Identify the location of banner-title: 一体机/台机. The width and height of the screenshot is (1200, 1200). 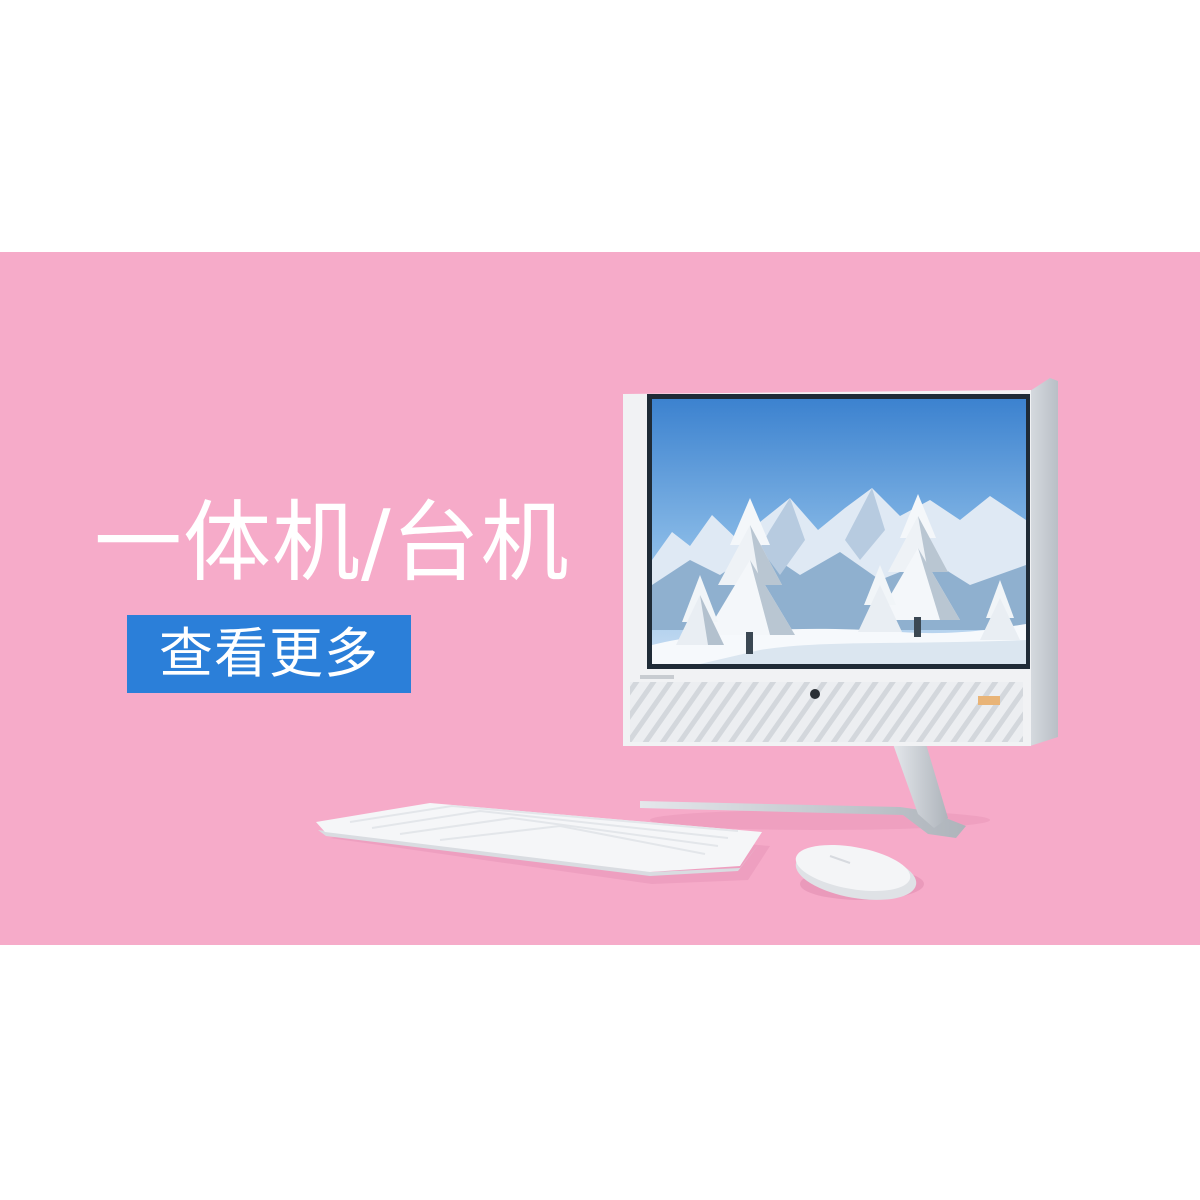
(332, 542).